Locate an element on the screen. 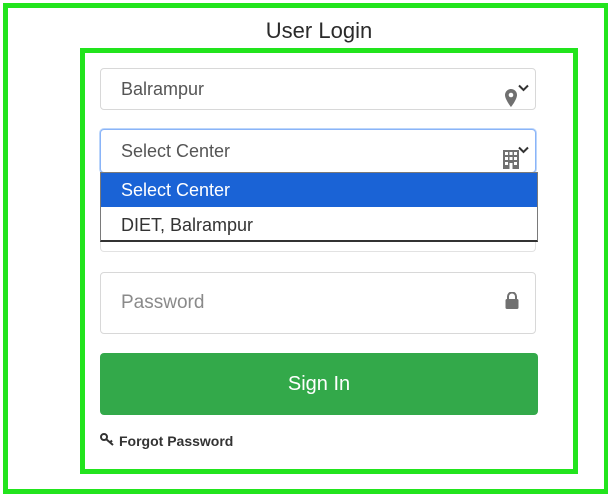 The width and height of the screenshot is (608, 494). dropdown-option-diet-balrampur: DIET, Balrampur is located at coordinates (319, 225).